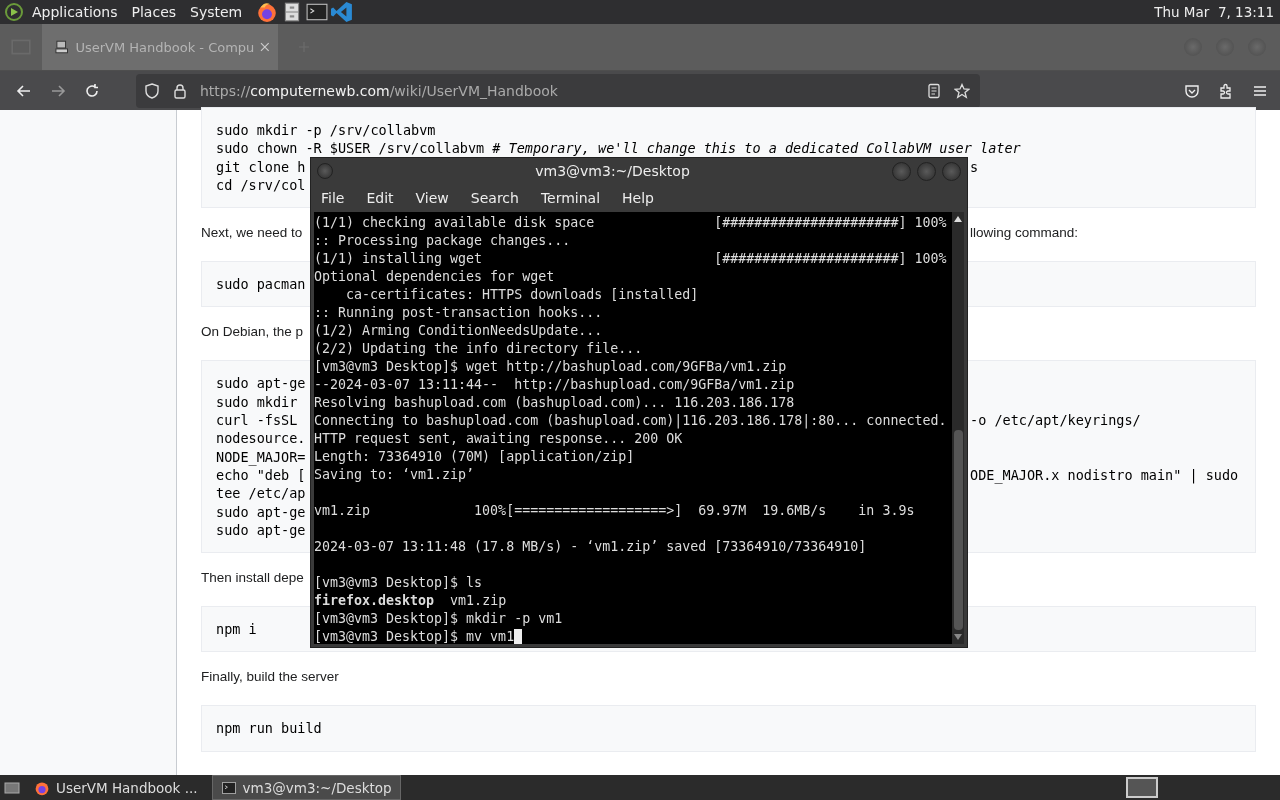  Describe the element at coordinates (1226, 90) in the screenshot. I see `puzzle-icon` at that location.